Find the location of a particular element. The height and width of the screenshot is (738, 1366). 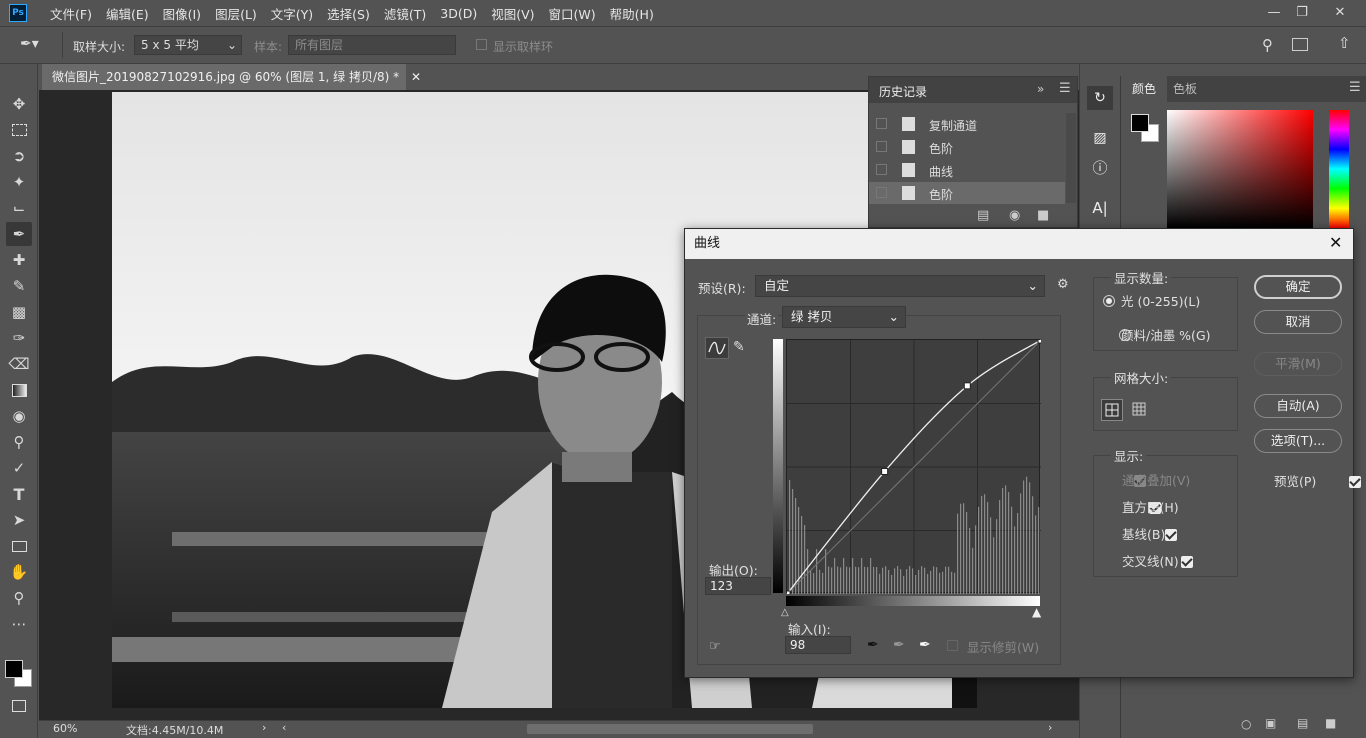

3d-panel-icon: ▨ is located at coordinates (1100, 138).